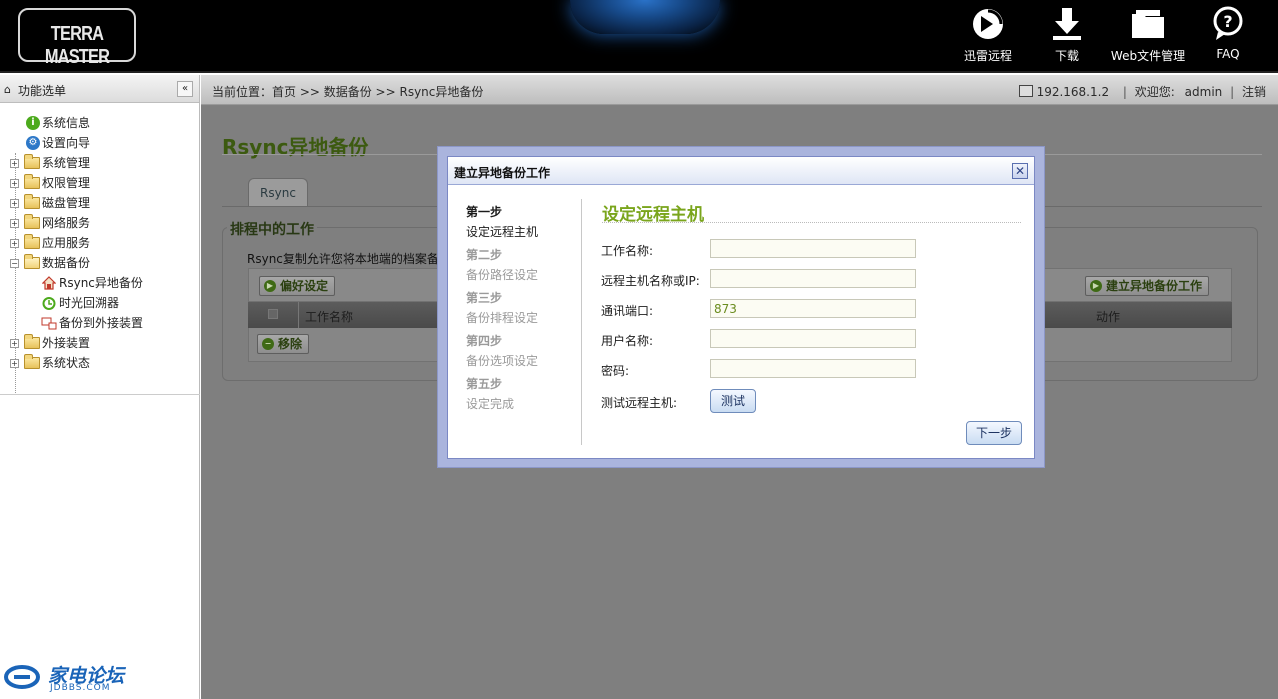  What do you see at coordinates (1067, 24) in the screenshot?
I see `download-icon` at bounding box center [1067, 24].